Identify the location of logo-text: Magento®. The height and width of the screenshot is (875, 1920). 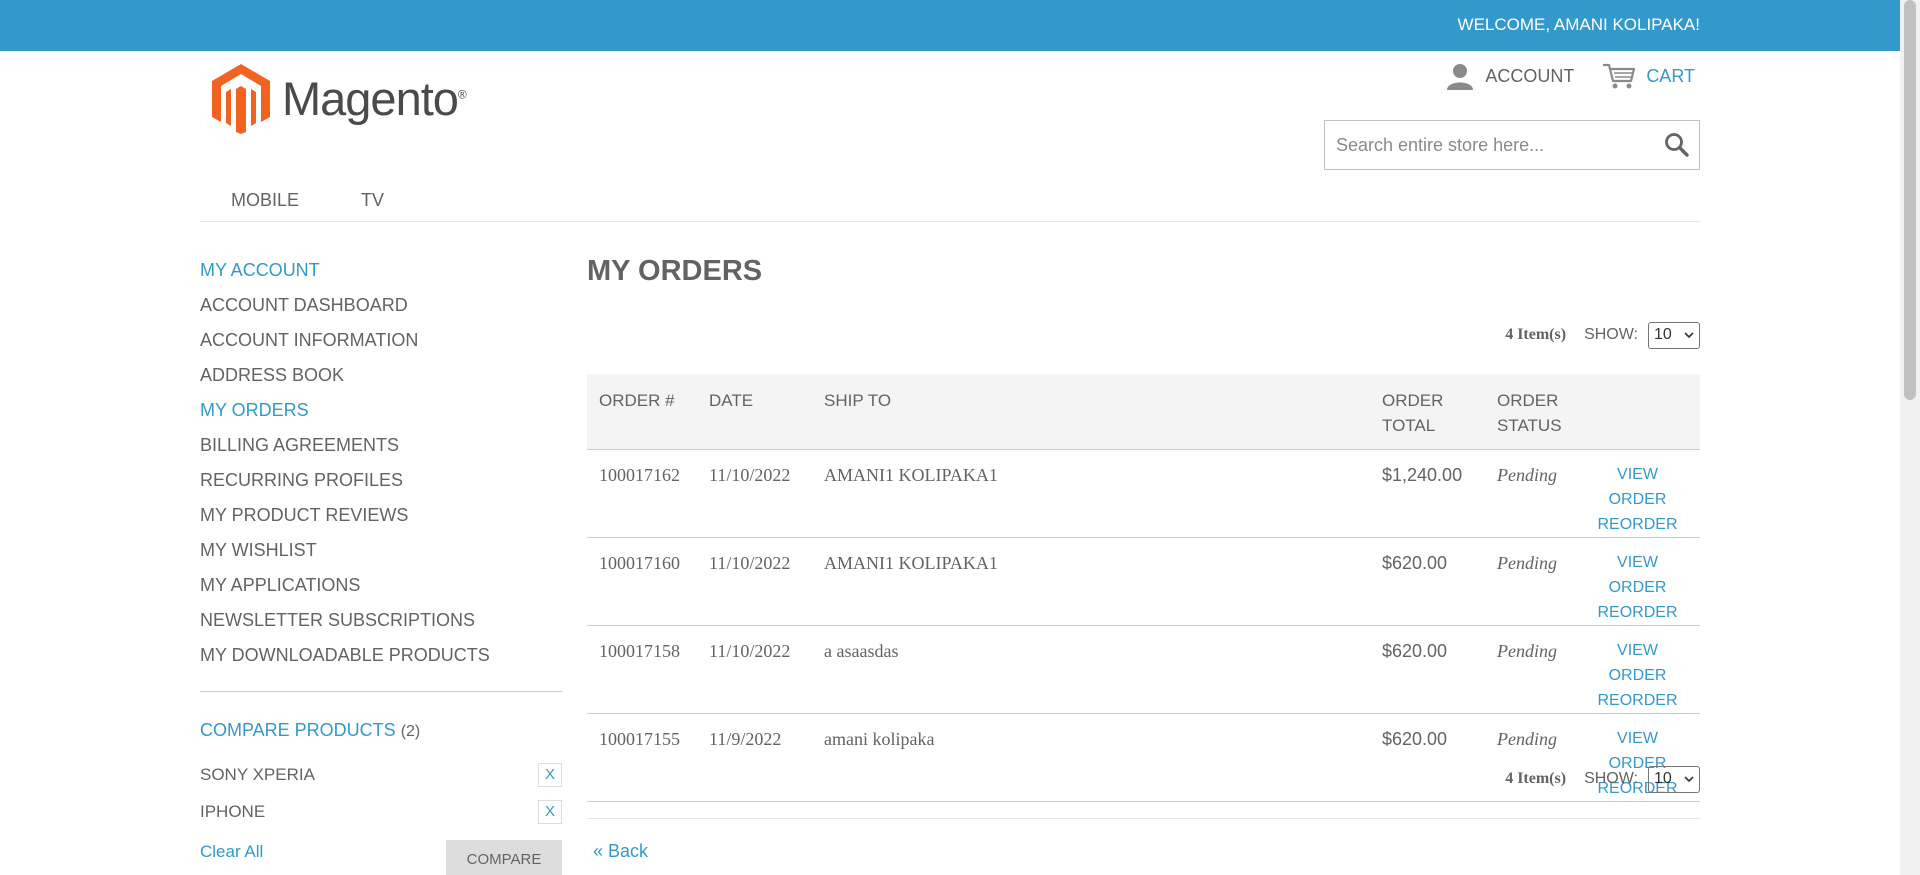
(374, 98).